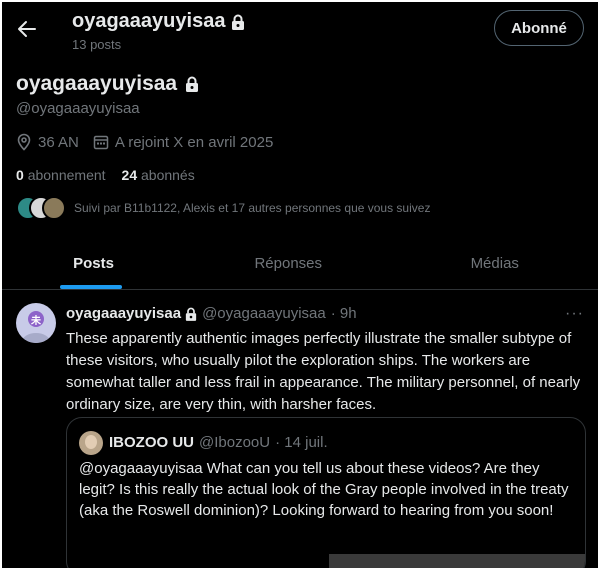 The height and width of the screenshot is (570, 600). What do you see at coordinates (194, 142) in the screenshot?
I see `joined-text: A rejoint X en avril 2025` at bounding box center [194, 142].